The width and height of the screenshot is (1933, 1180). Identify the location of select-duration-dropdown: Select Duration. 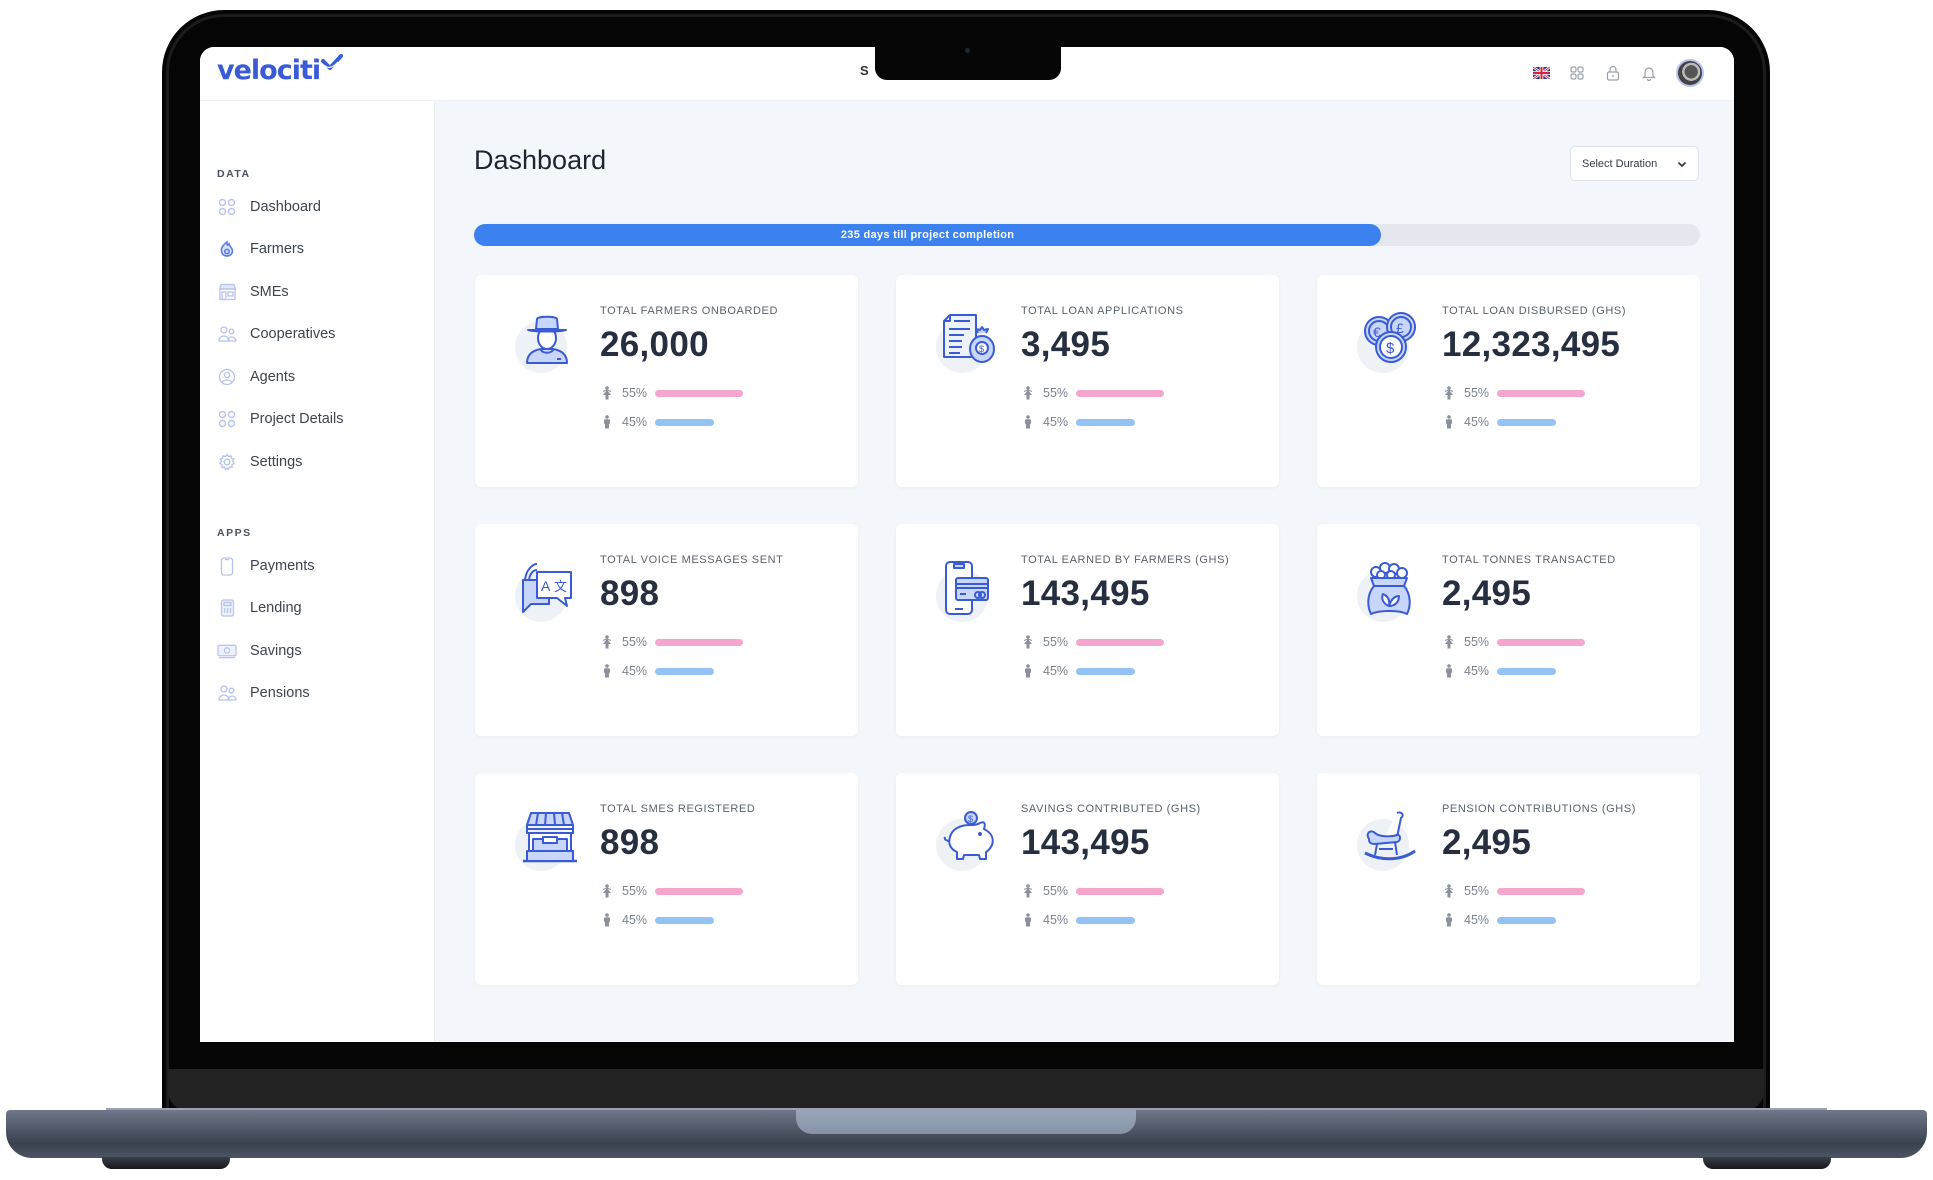
(1634, 163).